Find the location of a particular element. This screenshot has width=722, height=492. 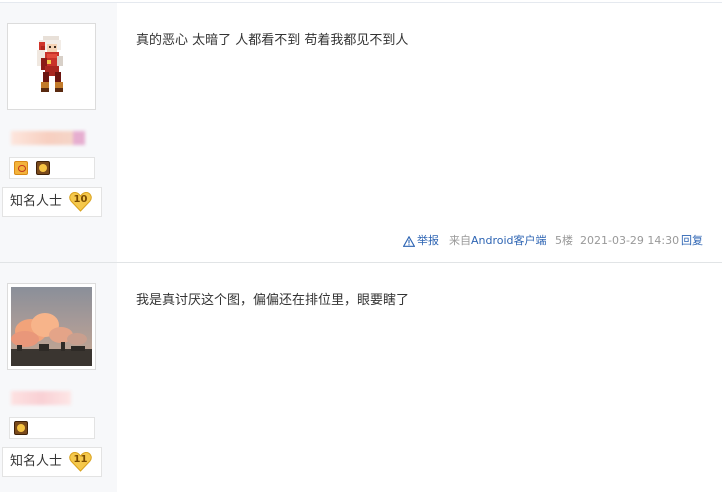

source-label: 来自Android客户端 is located at coordinates (498, 241).